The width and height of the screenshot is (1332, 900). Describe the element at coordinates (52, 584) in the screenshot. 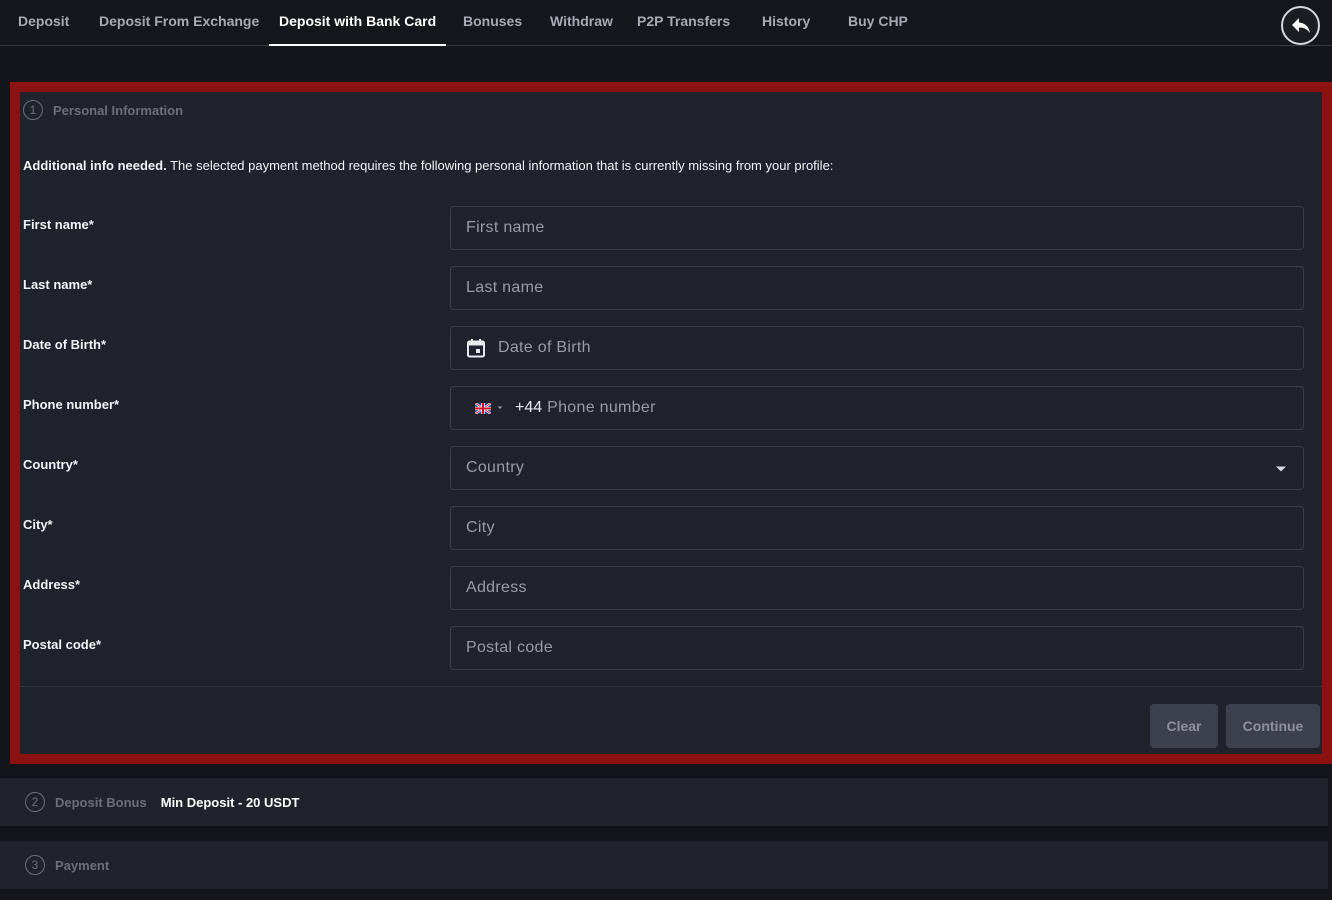

I see `address-label: Address*` at that location.